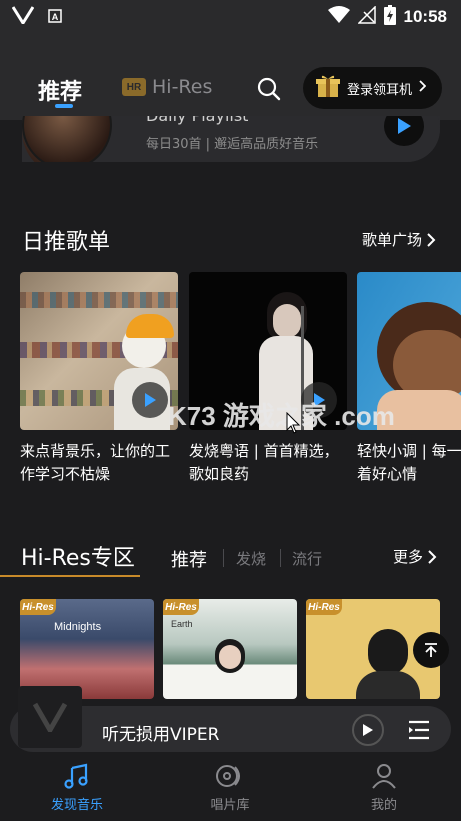 The height and width of the screenshot is (821, 461). What do you see at coordinates (328, 88) in the screenshot?
I see `gift-box-icon` at bounding box center [328, 88].